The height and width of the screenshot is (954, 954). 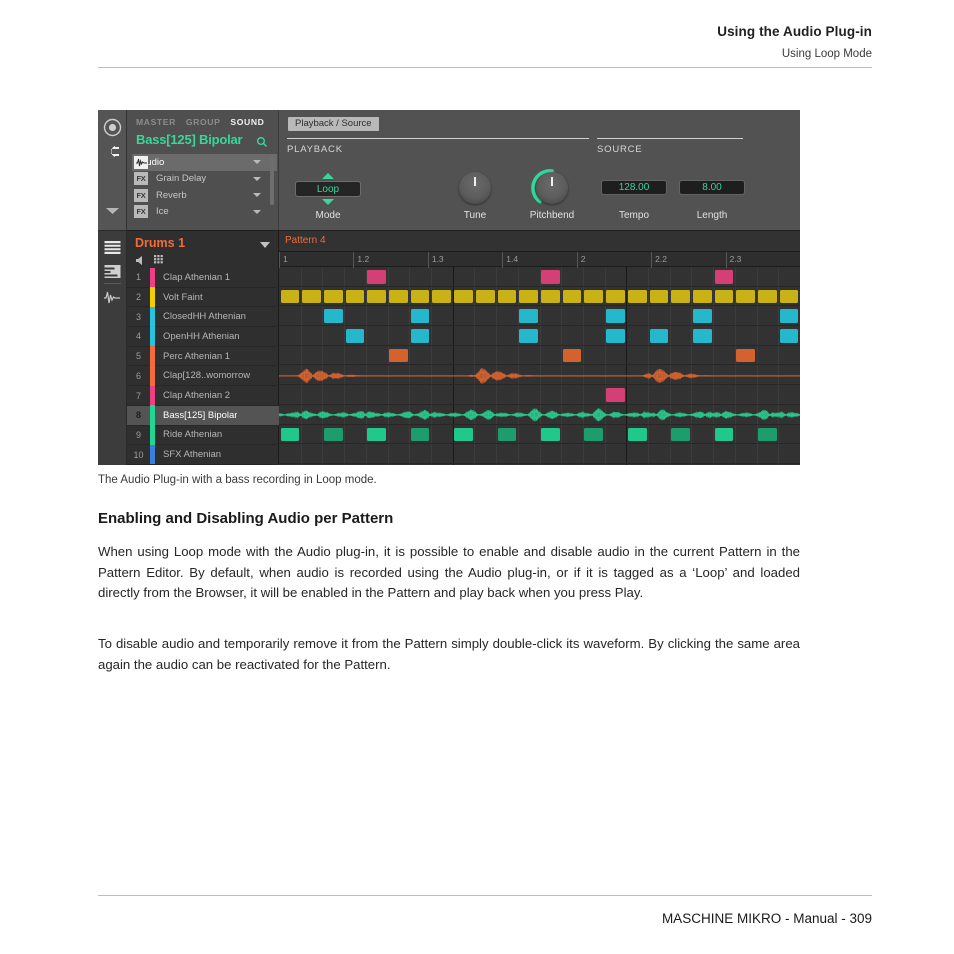 I want to click on sound-row: 3 ClosedHH Athenian, so click(x=203, y=317).